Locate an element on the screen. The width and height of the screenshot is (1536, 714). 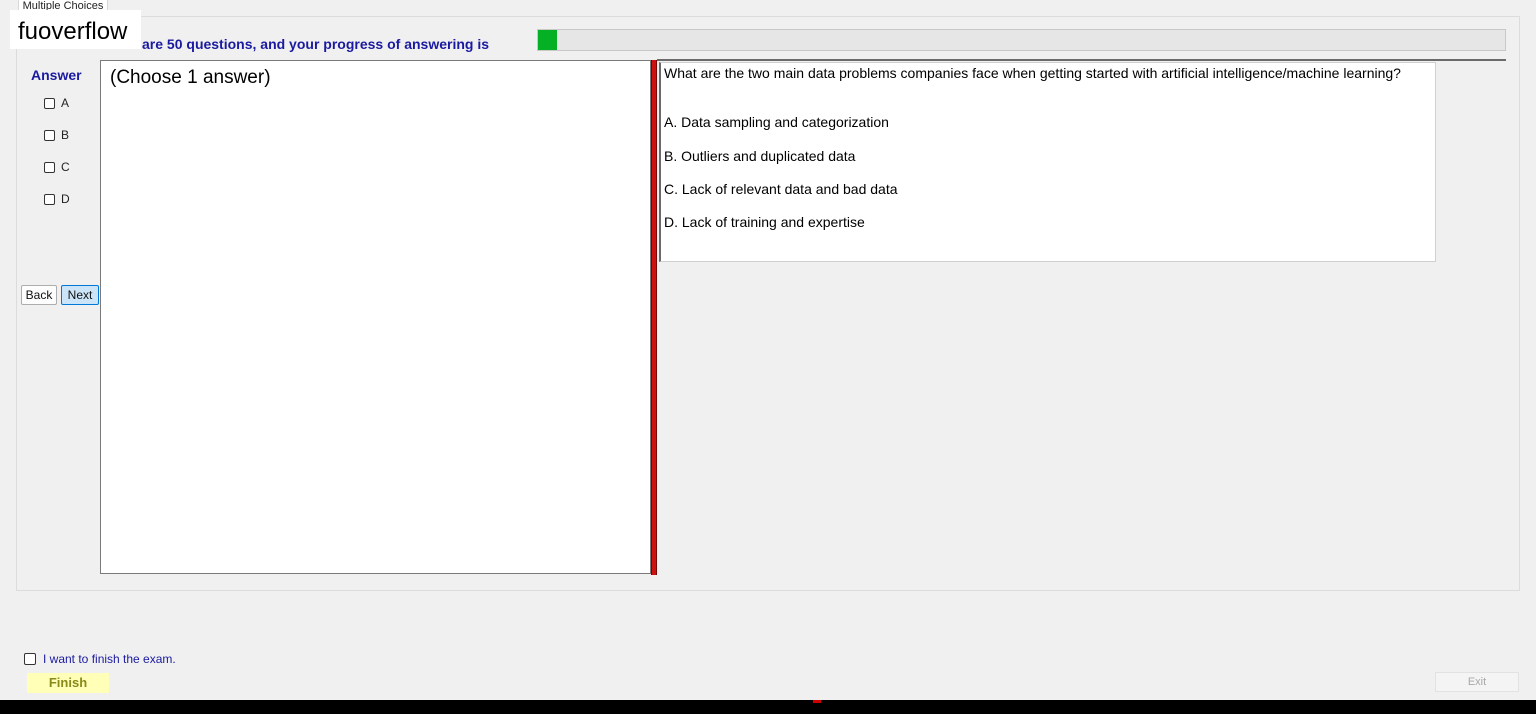
answer-option-d: D is located at coordinates (57, 199).